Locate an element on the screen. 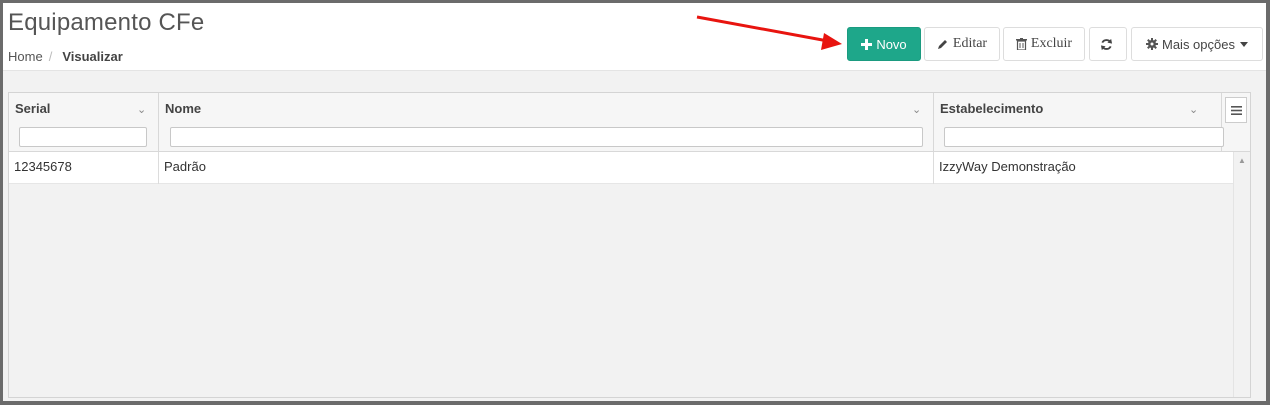 This screenshot has height=405, width=1270. scroll-up-icon: ▲ is located at coordinates (1242, 160).